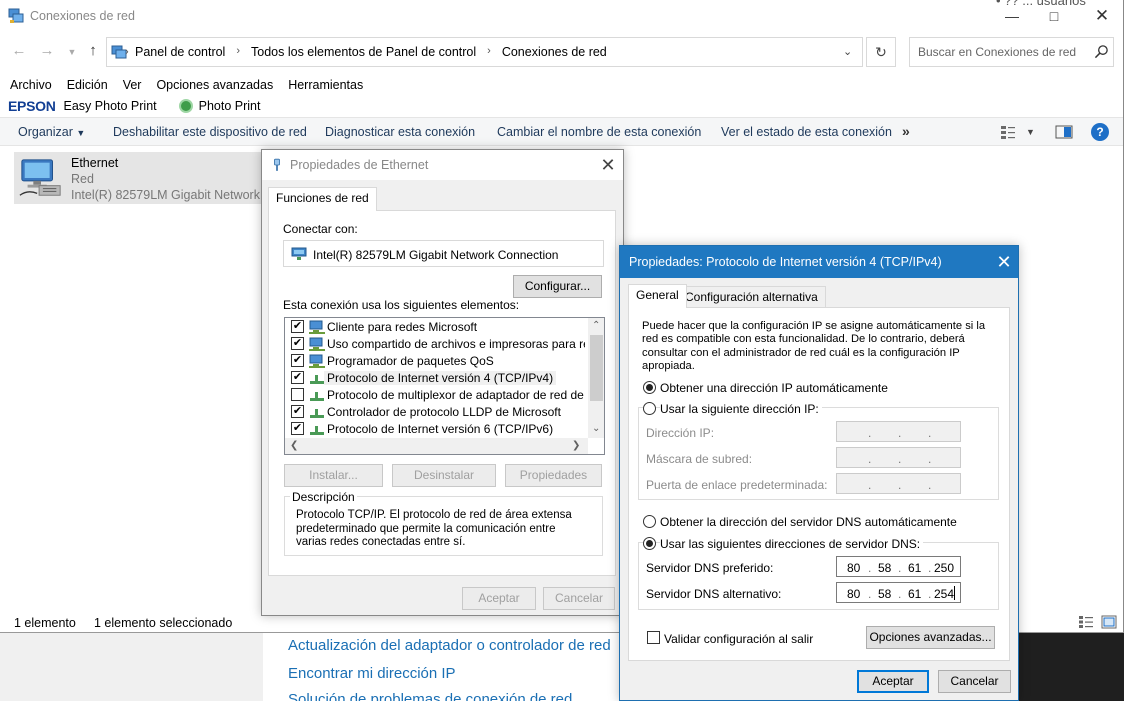  Describe the element at coordinates (699, 459) in the screenshot. I see `subnet-label: Máscara de subred:` at that location.